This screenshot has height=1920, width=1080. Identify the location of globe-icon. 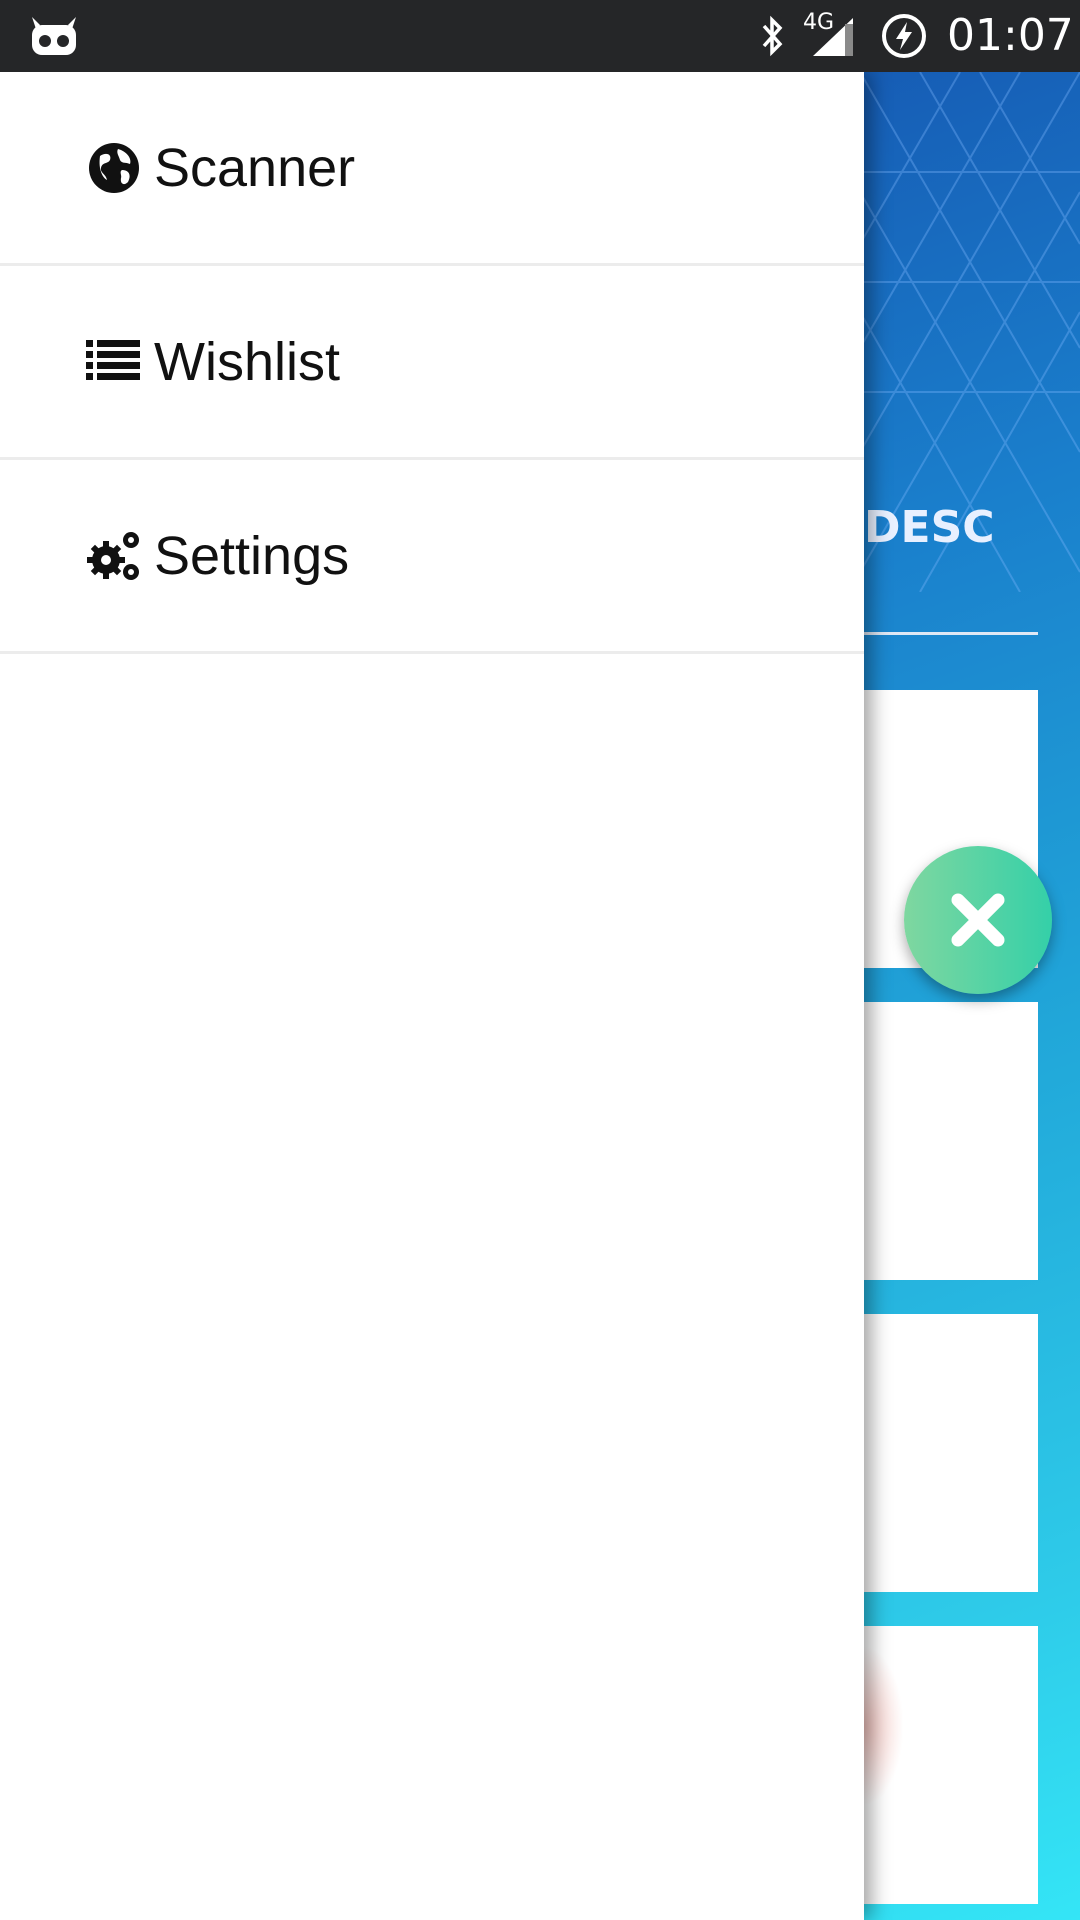
(114, 167).